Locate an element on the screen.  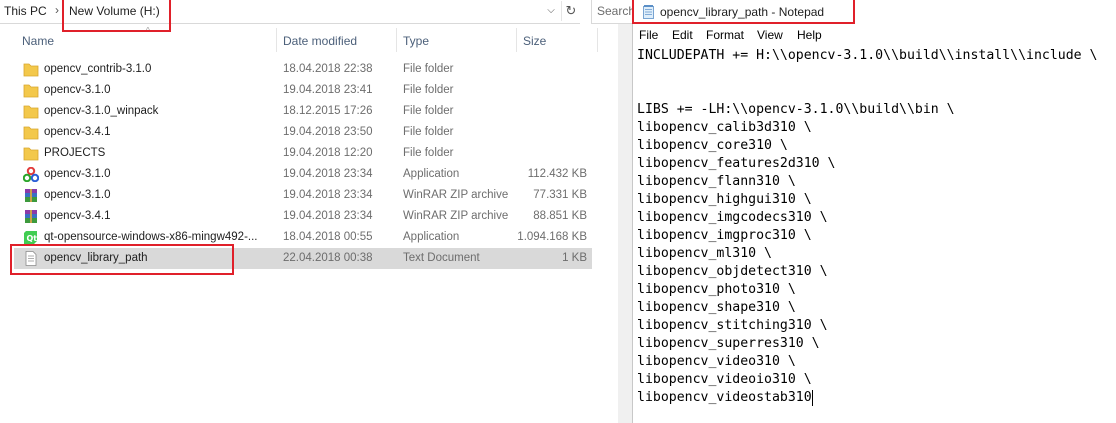
text-line: libopencv_superres310 \ is located at coordinates (728, 343).